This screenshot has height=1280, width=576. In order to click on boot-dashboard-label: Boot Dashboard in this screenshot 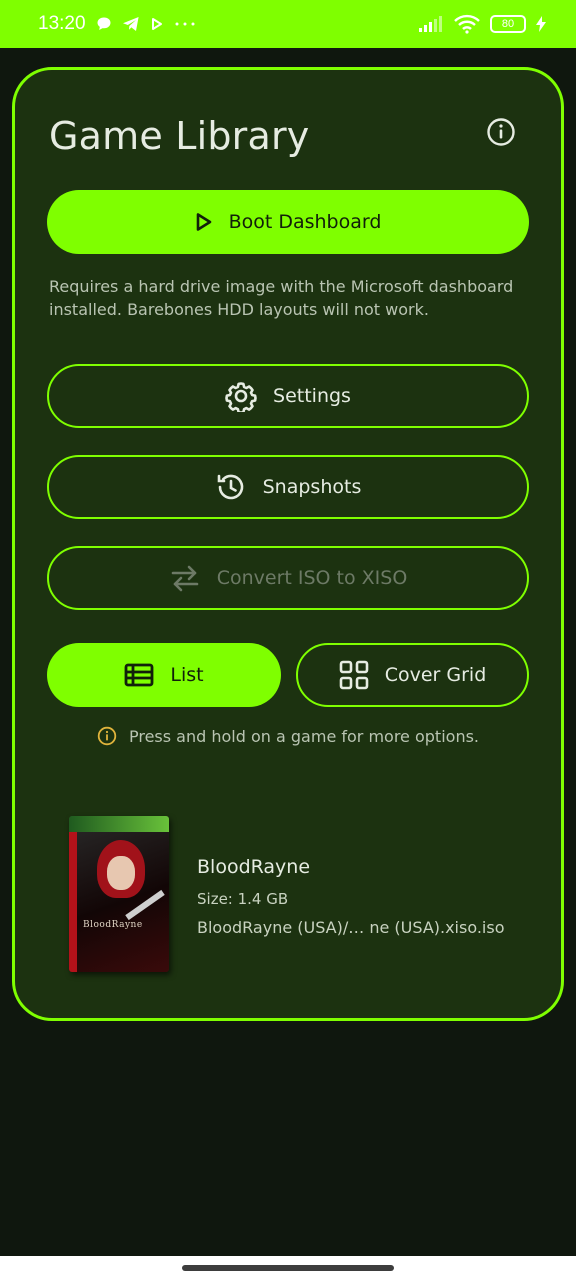, I will do `click(305, 222)`.